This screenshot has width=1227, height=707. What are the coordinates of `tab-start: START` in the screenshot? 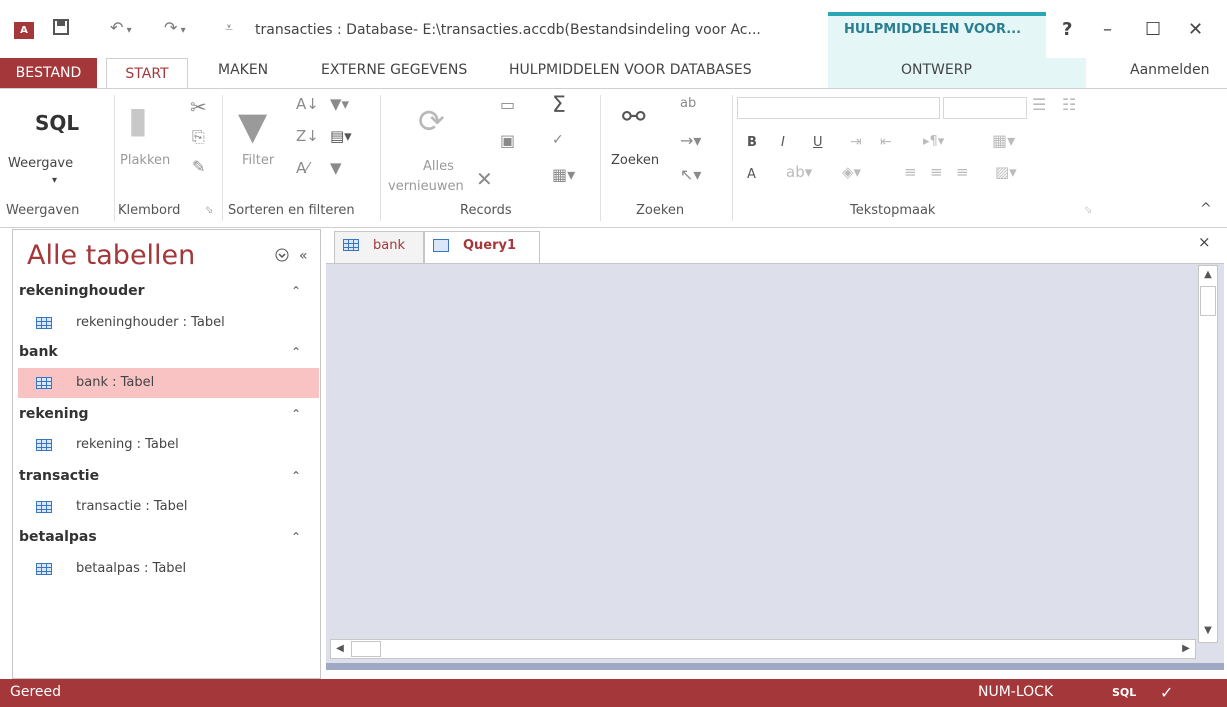 It's located at (147, 73).